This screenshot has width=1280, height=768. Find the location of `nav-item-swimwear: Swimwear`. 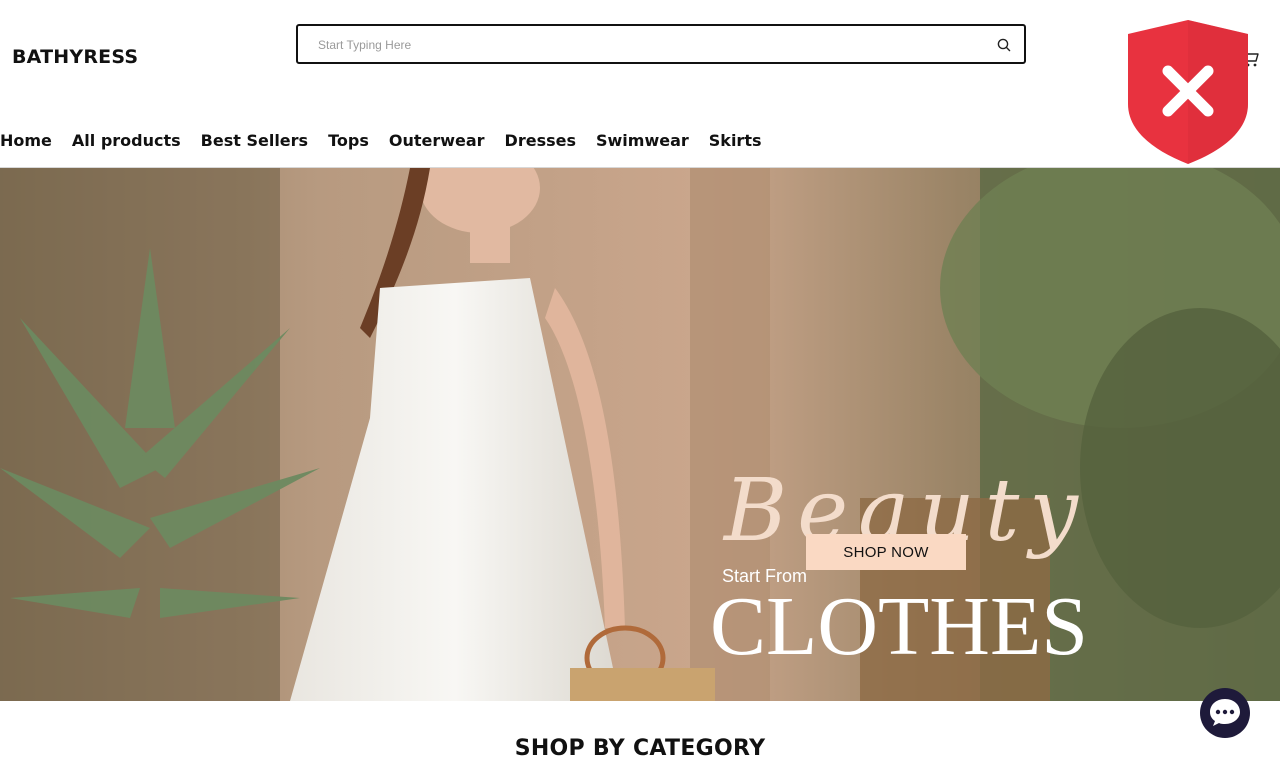

nav-item-swimwear: Swimwear is located at coordinates (642, 142).